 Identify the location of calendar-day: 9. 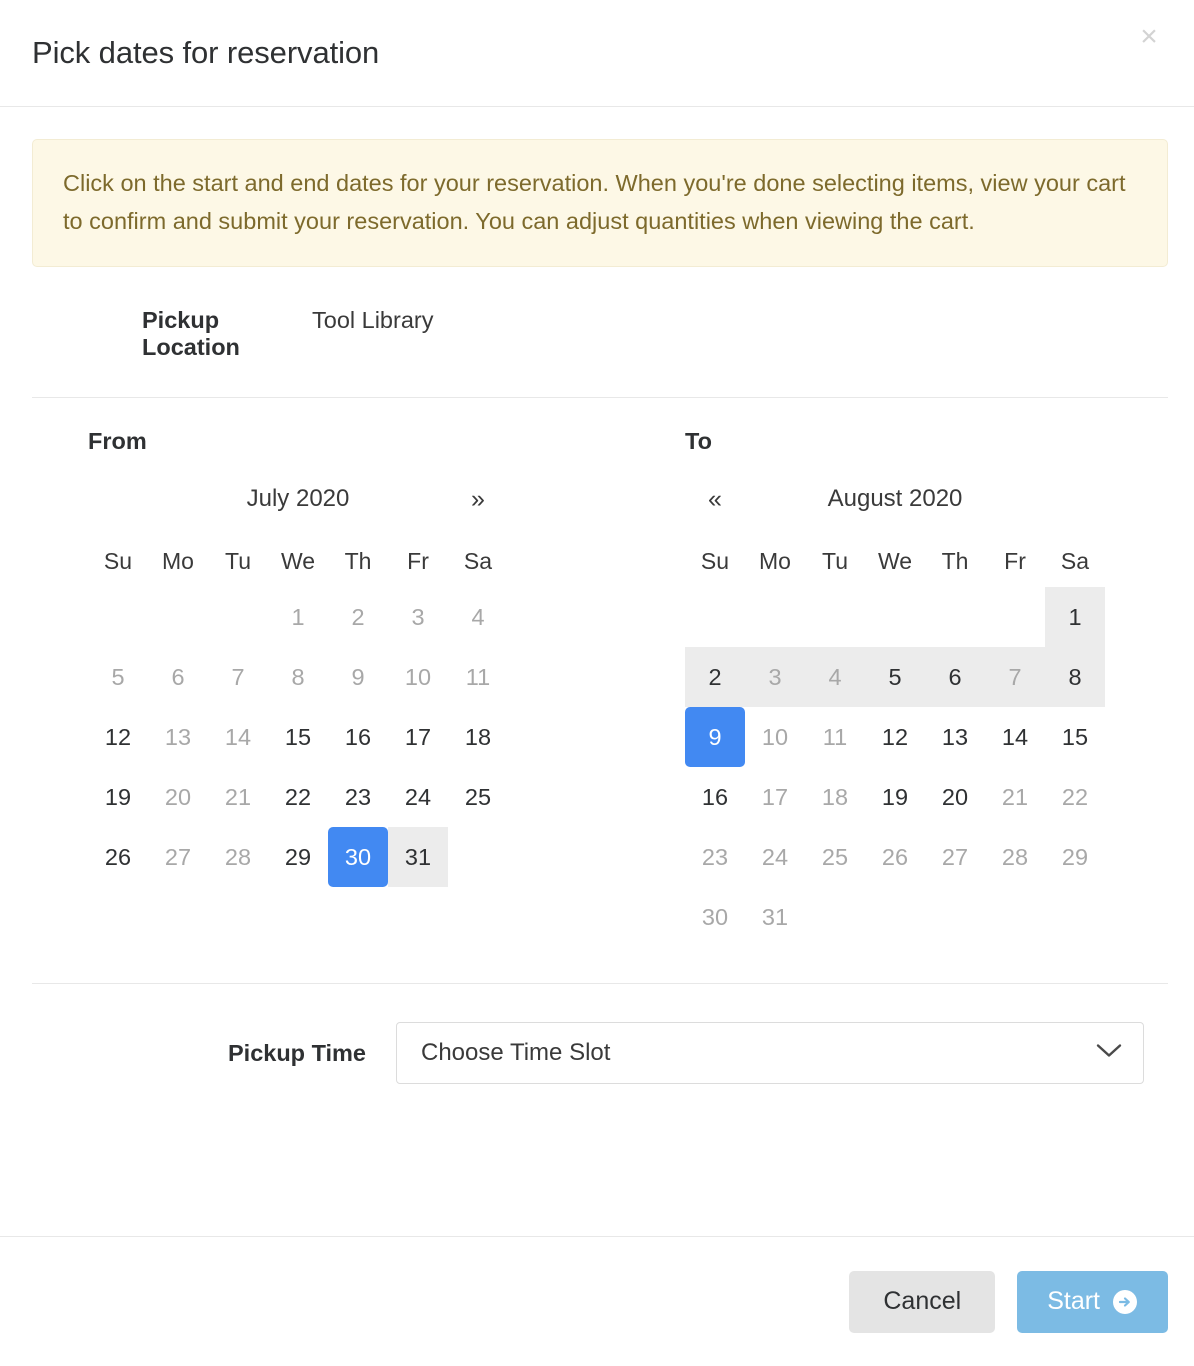
(715, 737).